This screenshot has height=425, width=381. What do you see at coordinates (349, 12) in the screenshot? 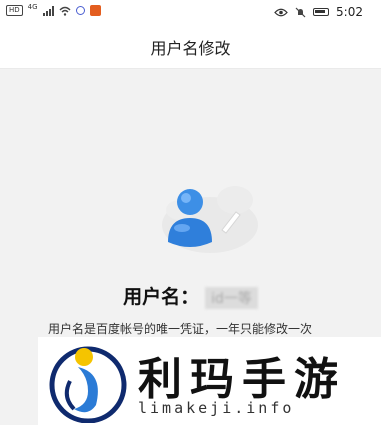
I see `status-time: 5:02` at bounding box center [349, 12].